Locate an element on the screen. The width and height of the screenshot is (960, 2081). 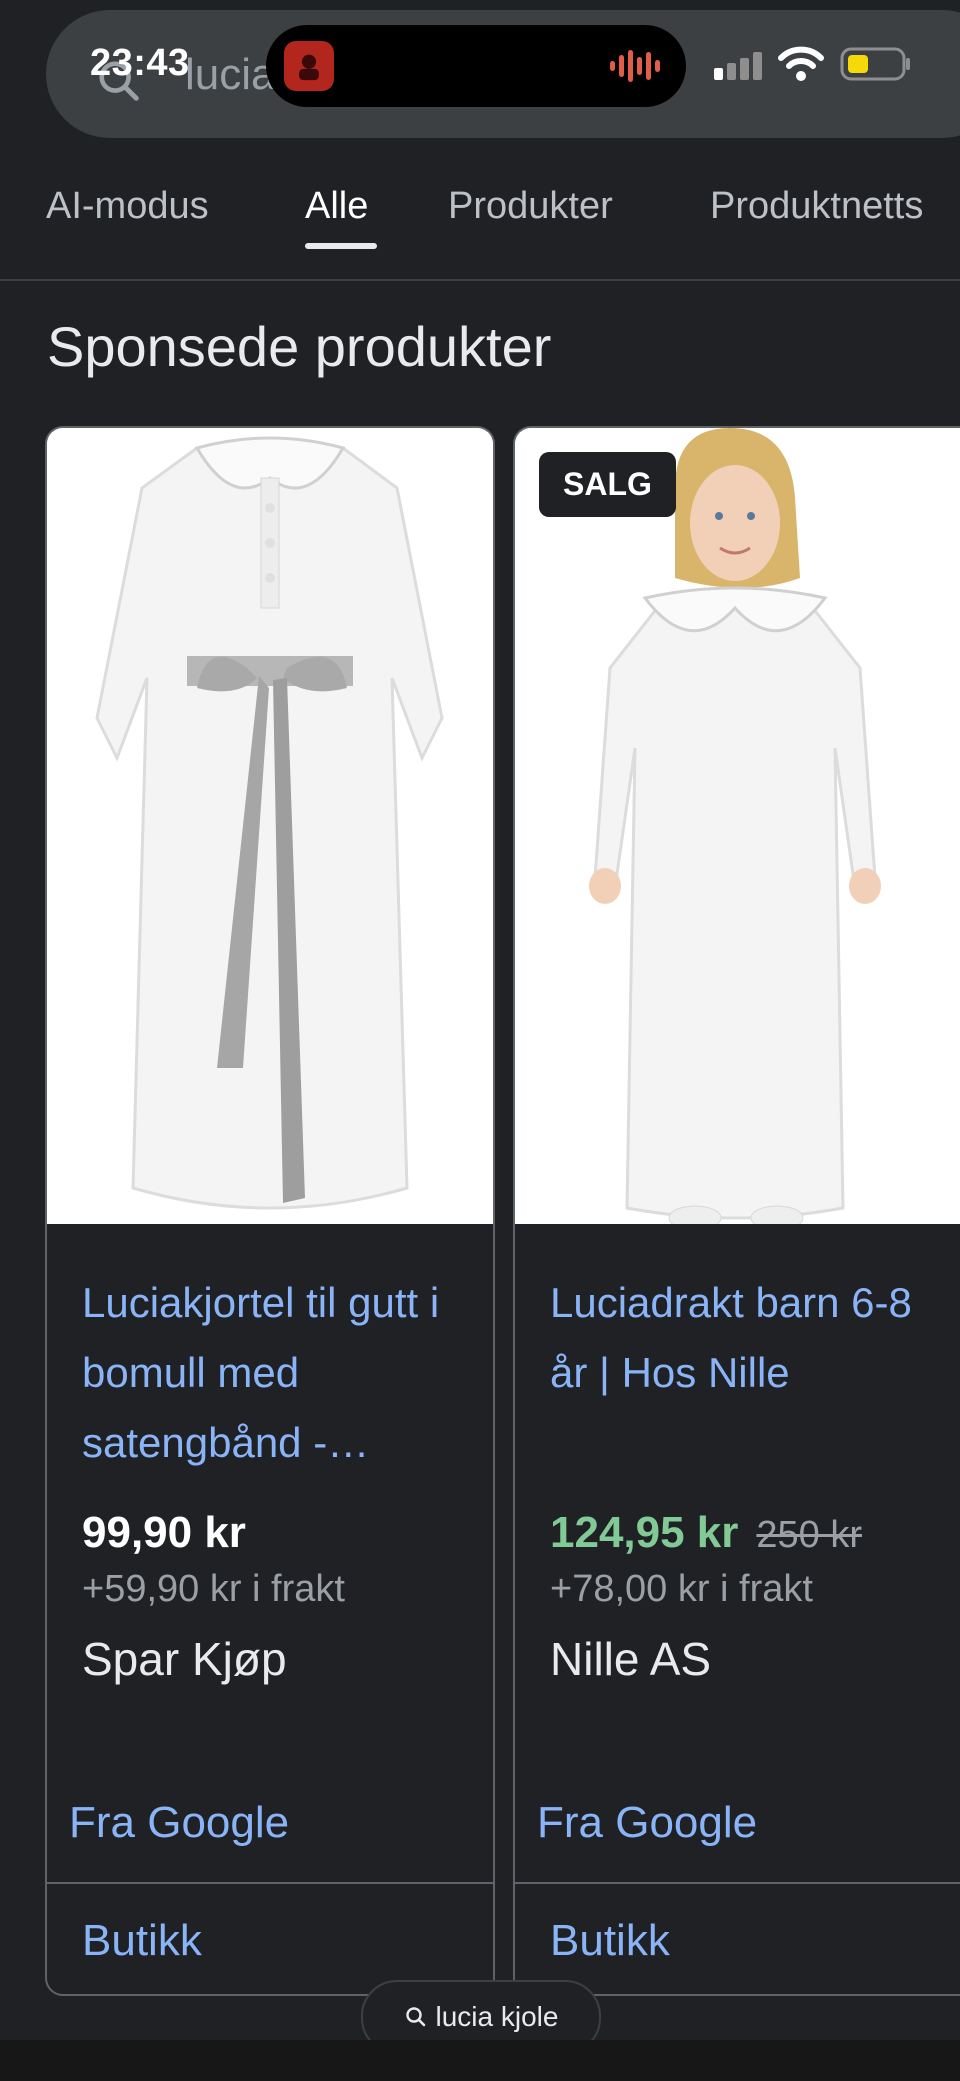
price-row: 99,90 kr is located at coordinates (164, 1533).